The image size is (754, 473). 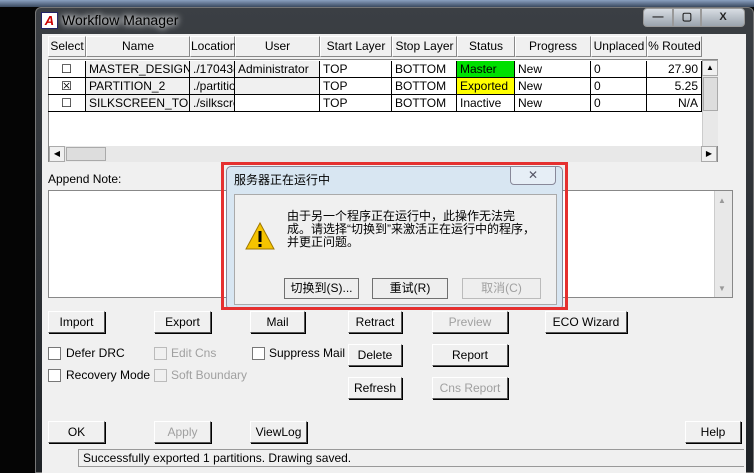 I want to click on soft-boundary-label: Soft Boundary, so click(x=209, y=375).